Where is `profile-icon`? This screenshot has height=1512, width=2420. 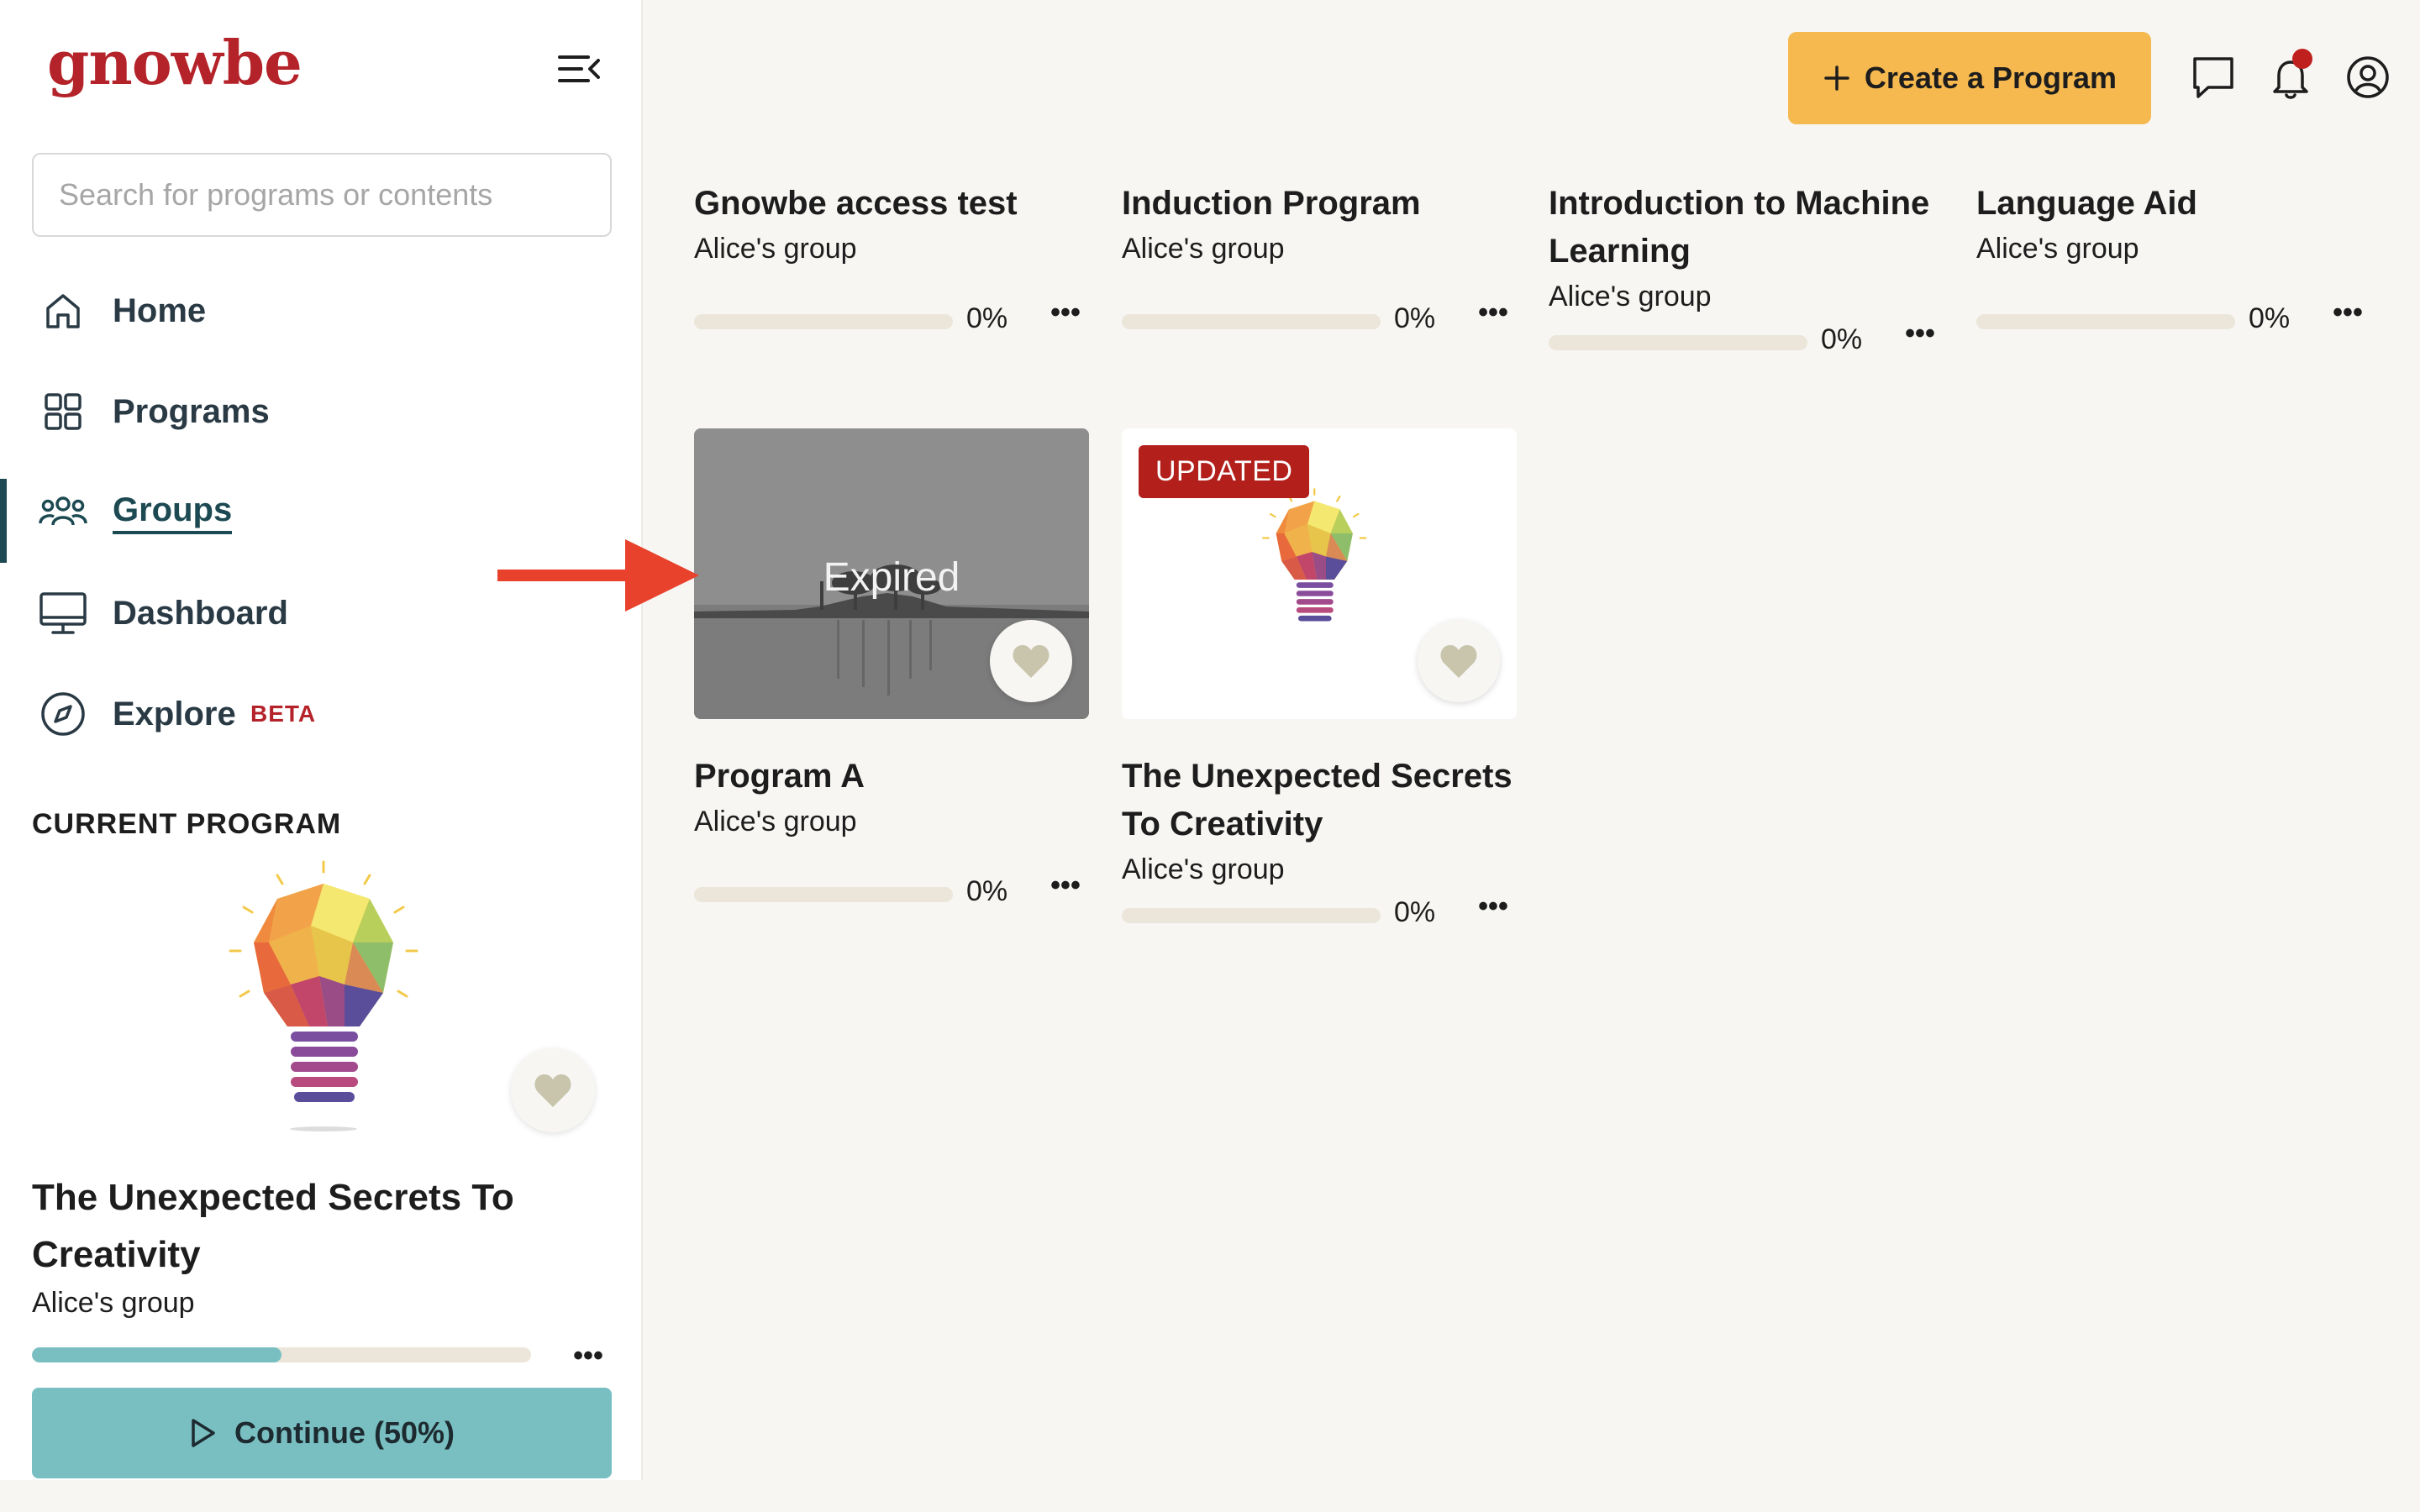
profile-icon is located at coordinates (2368, 77).